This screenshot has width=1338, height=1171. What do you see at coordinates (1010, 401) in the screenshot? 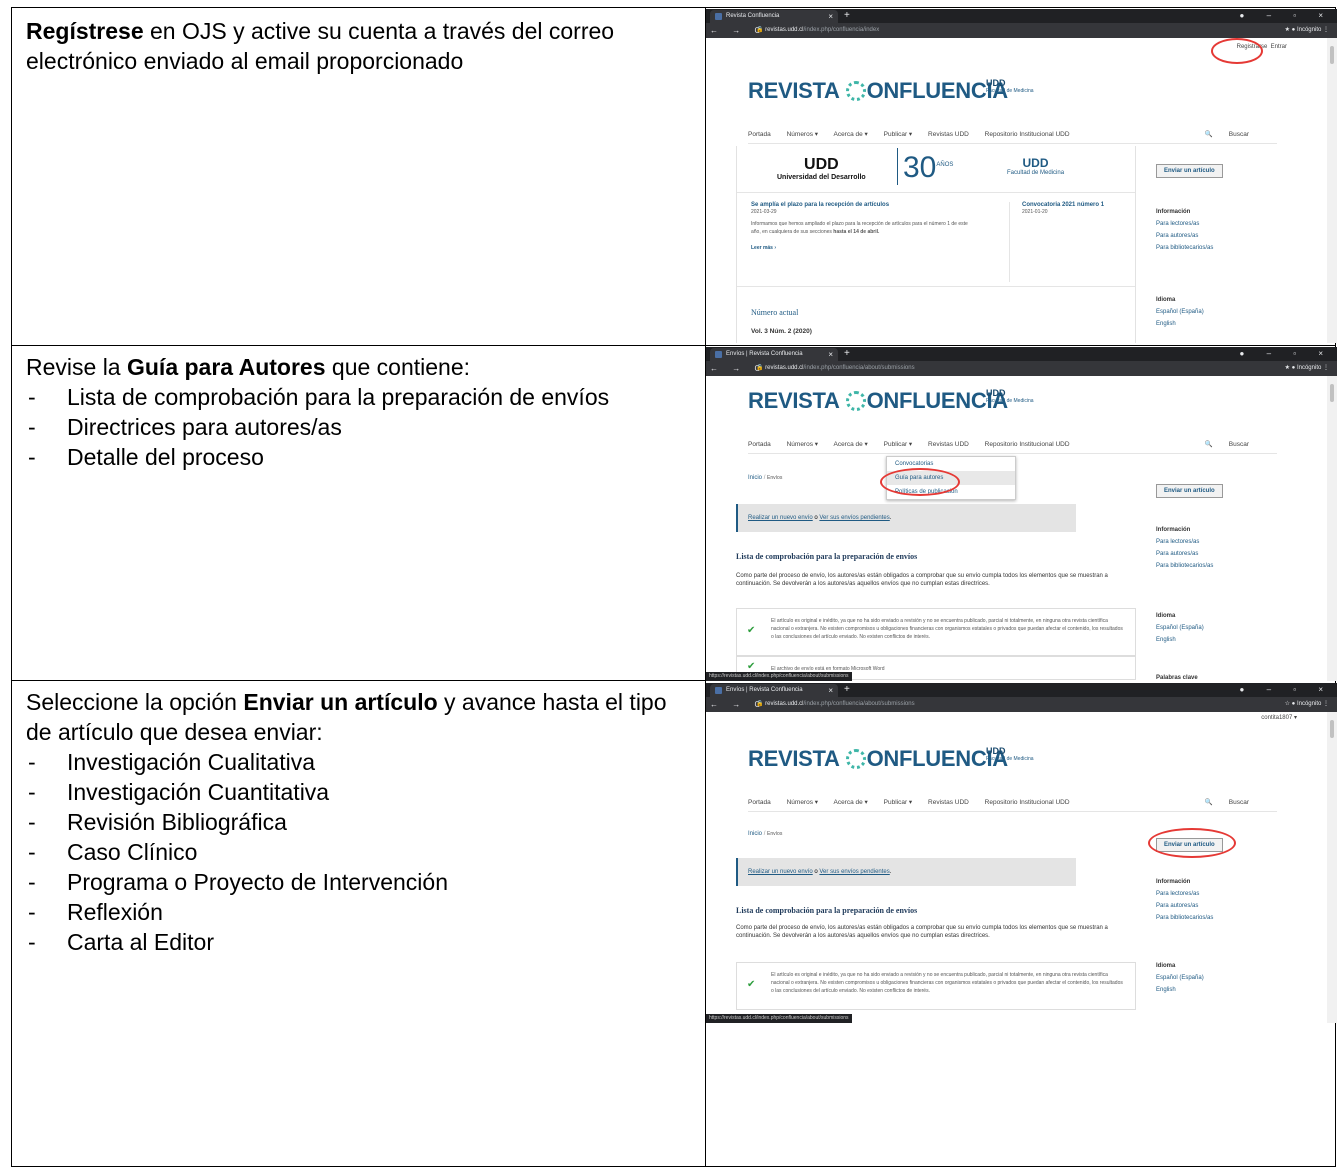
I see `faculty-label: Facultad de Medicina` at bounding box center [1010, 401].